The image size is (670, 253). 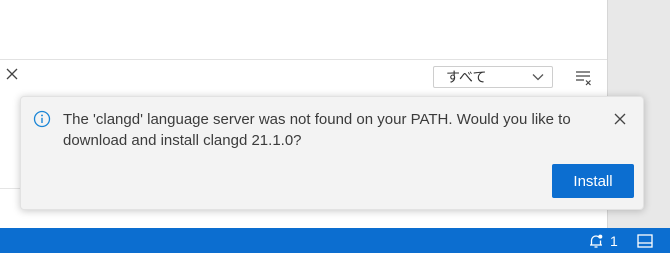 I want to click on notification-count: 1, so click(x=614, y=240).